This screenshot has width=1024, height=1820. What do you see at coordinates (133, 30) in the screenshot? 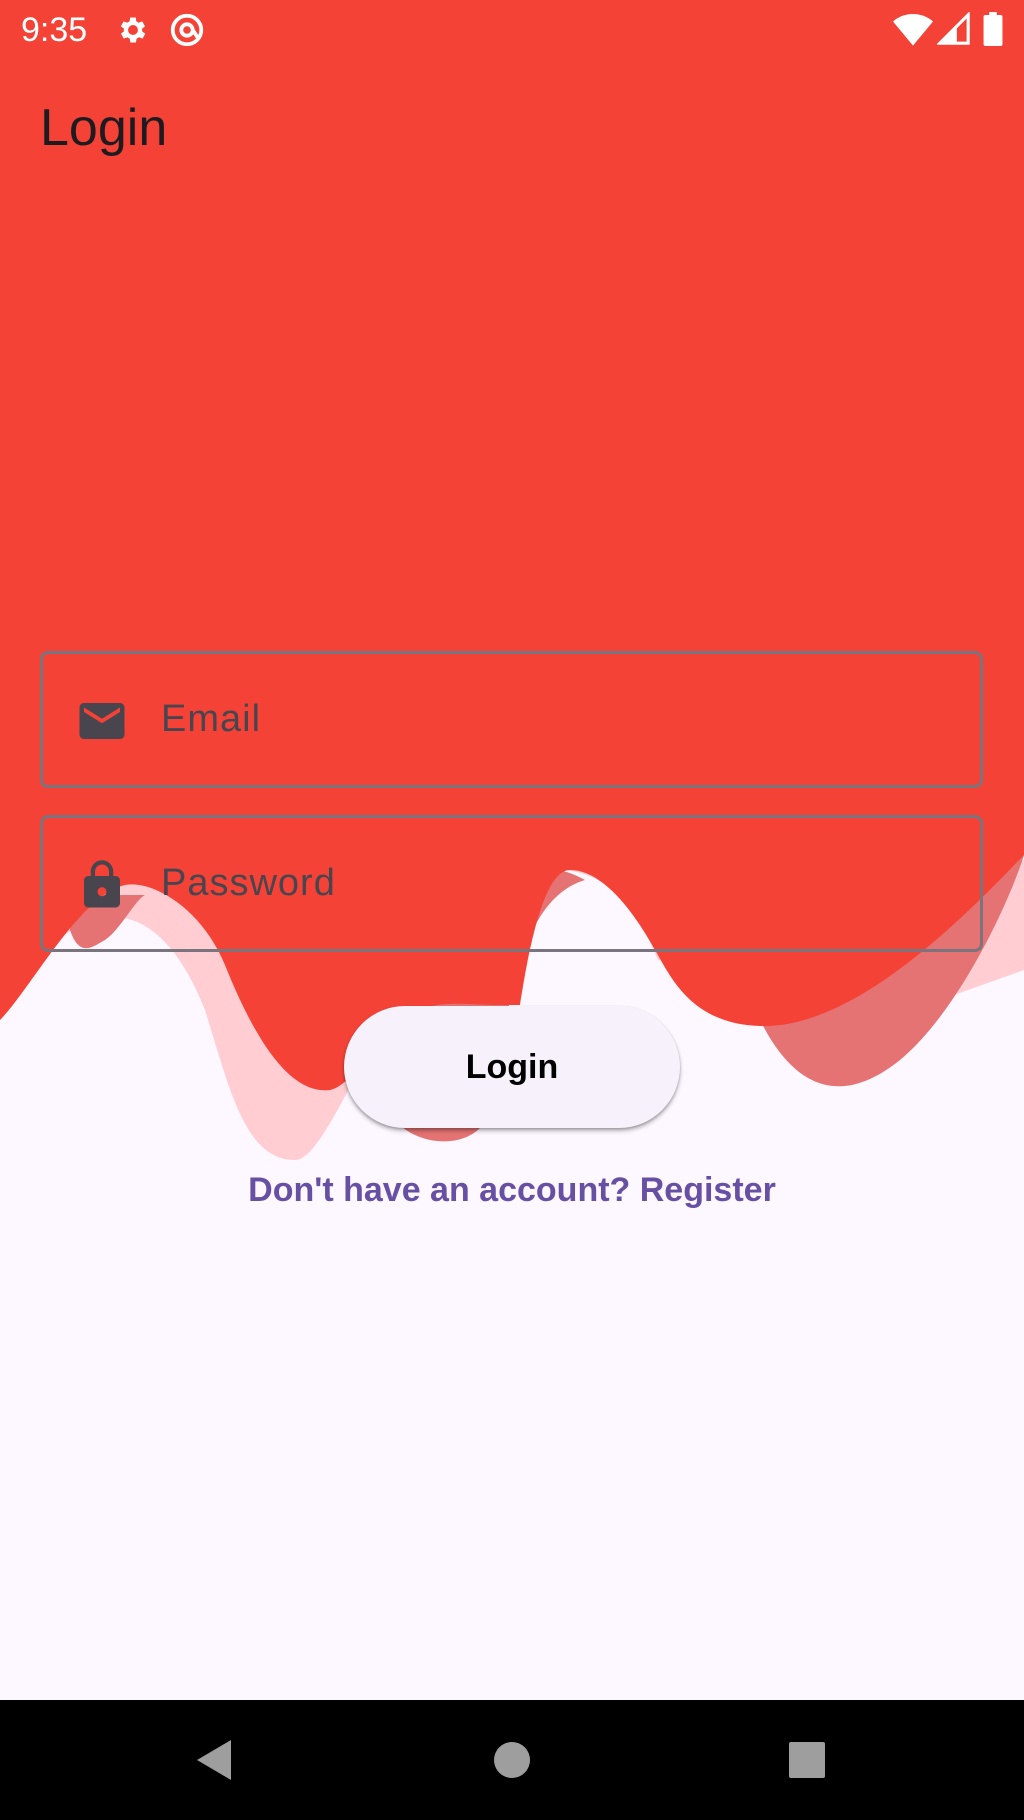
I see `gear-icon` at bounding box center [133, 30].